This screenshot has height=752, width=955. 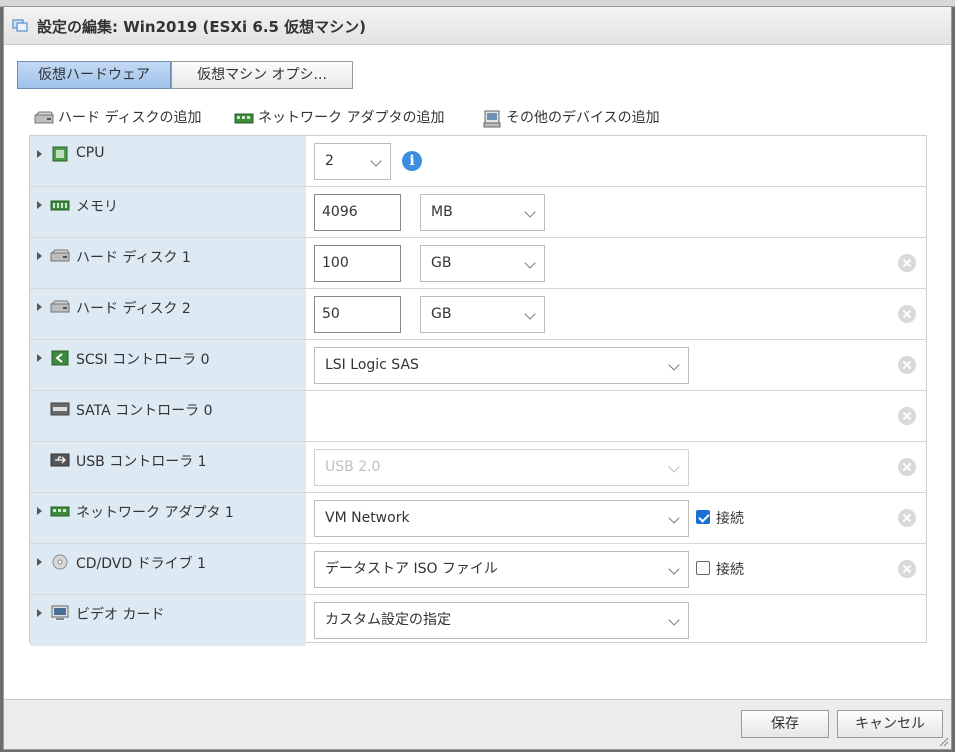 I want to click on network-connect-label: 接続, so click(x=730, y=519).